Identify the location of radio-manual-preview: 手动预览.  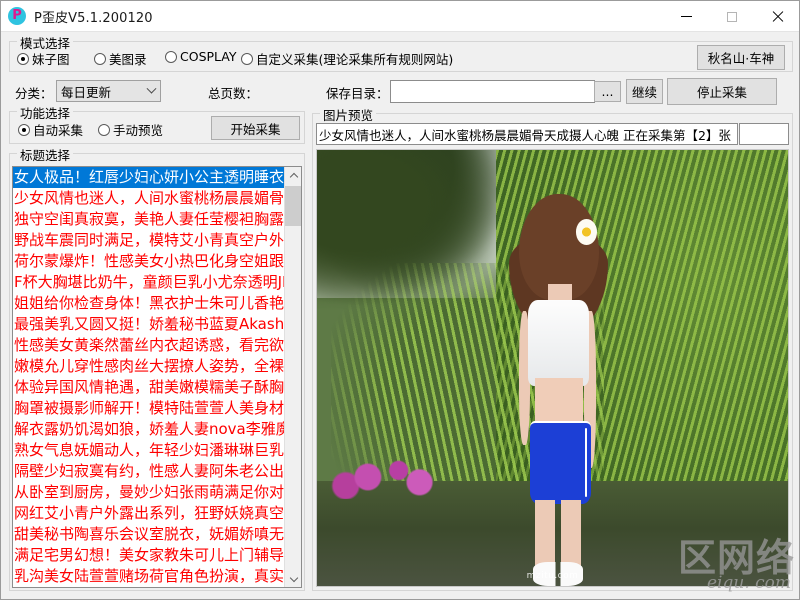
(130, 129).